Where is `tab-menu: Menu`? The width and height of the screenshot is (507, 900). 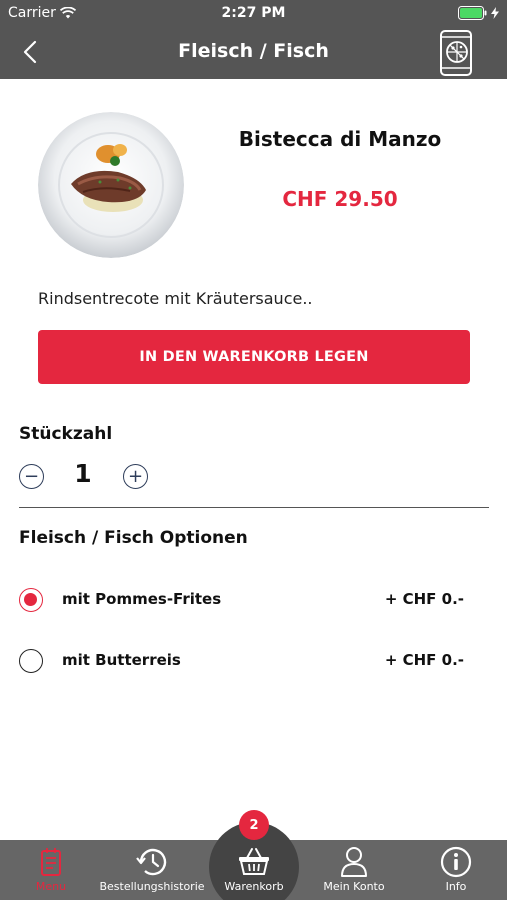 tab-menu: Menu is located at coordinates (51, 870).